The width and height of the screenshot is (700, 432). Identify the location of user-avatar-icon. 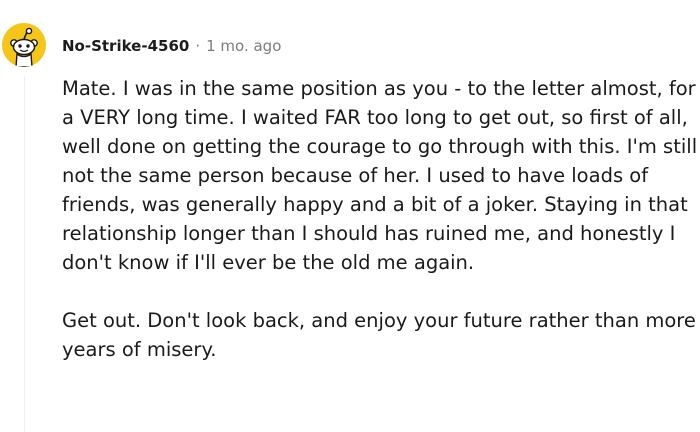
(24, 45).